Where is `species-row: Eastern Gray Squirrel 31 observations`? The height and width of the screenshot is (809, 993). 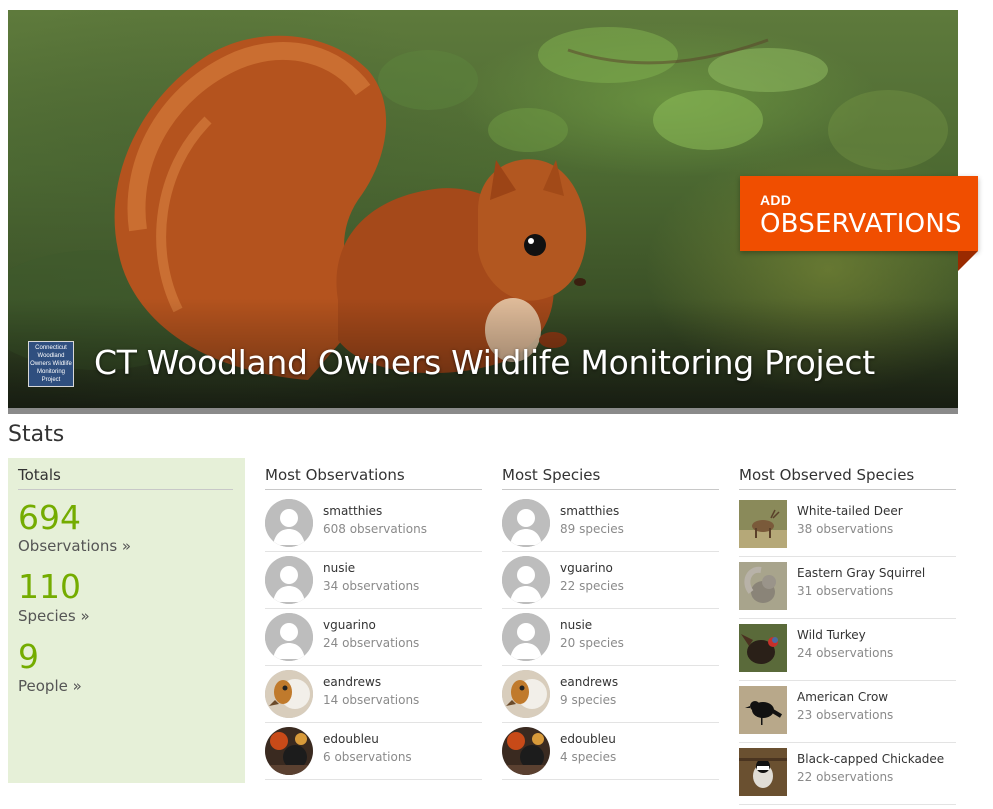 species-row: Eastern Gray Squirrel 31 observations is located at coordinates (847, 587).